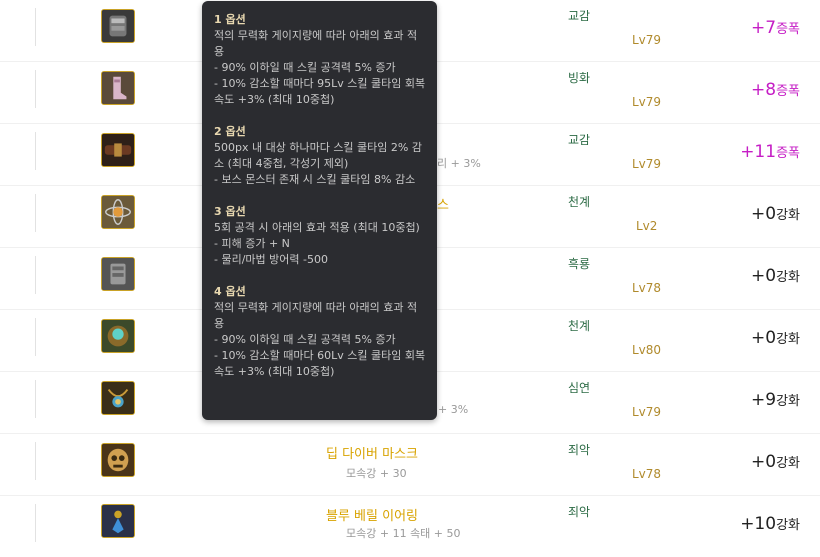 This screenshot has height=557, width=820. Describe the element at coordinates (647, 350) in the screenshot. I see `item-level: Lv80` at that location.